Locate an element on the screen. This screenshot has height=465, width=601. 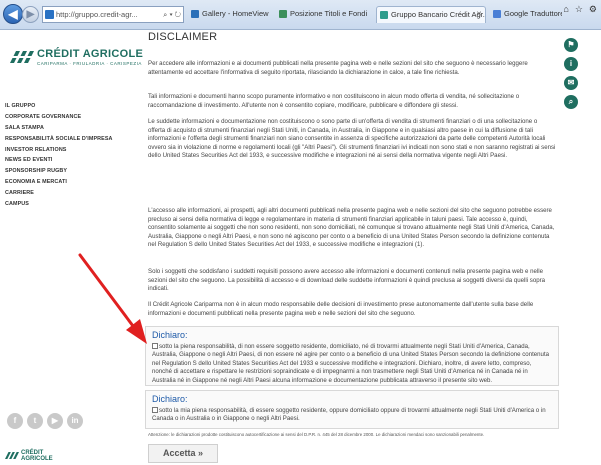
logo-subtitle: CARIPARMA · FRIULADRIA · CARISPEZIA is located at coordinates (89, 63).